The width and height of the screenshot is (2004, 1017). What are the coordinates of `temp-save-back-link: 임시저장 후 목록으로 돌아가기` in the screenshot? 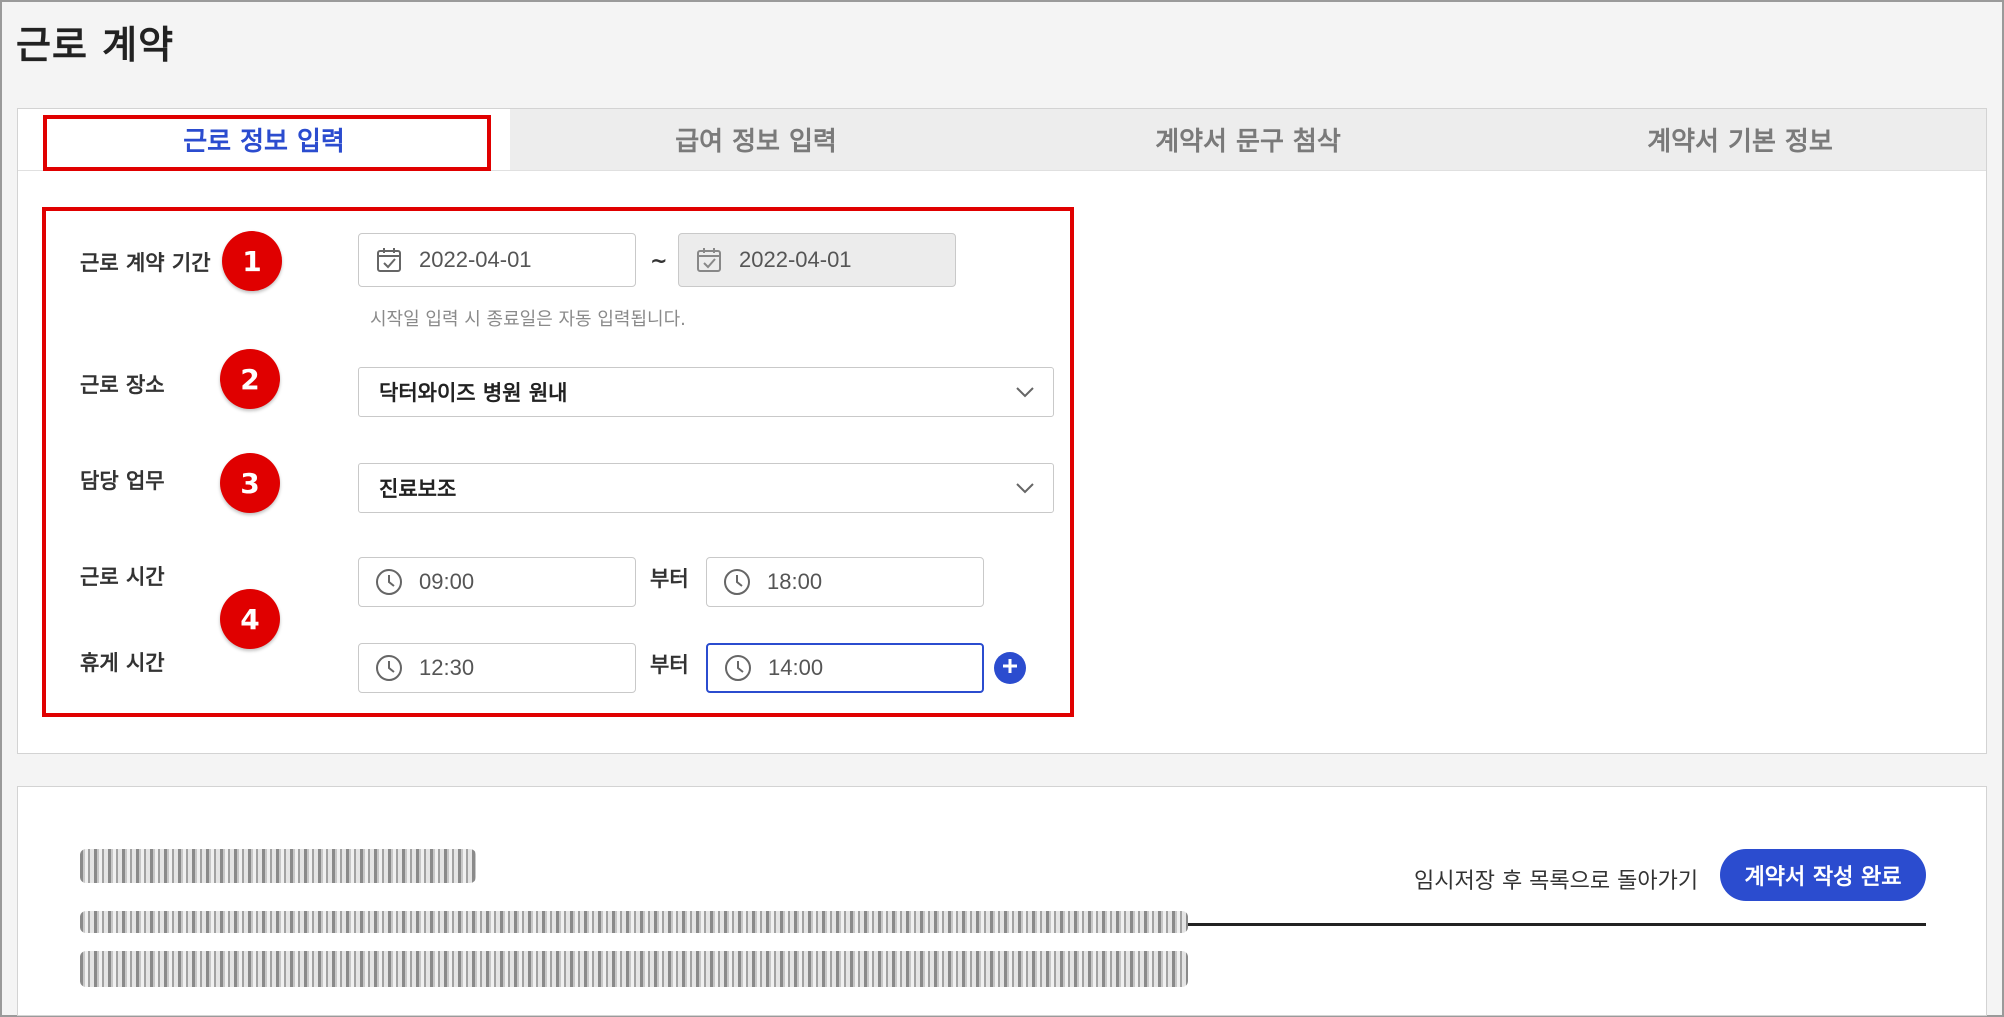 It's located at (1556, 879).